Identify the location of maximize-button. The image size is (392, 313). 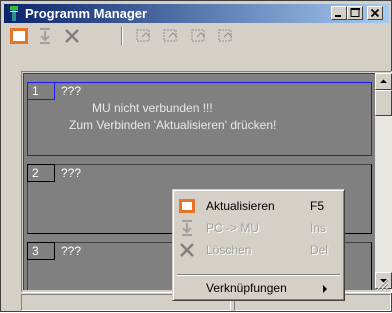
(355, 13).